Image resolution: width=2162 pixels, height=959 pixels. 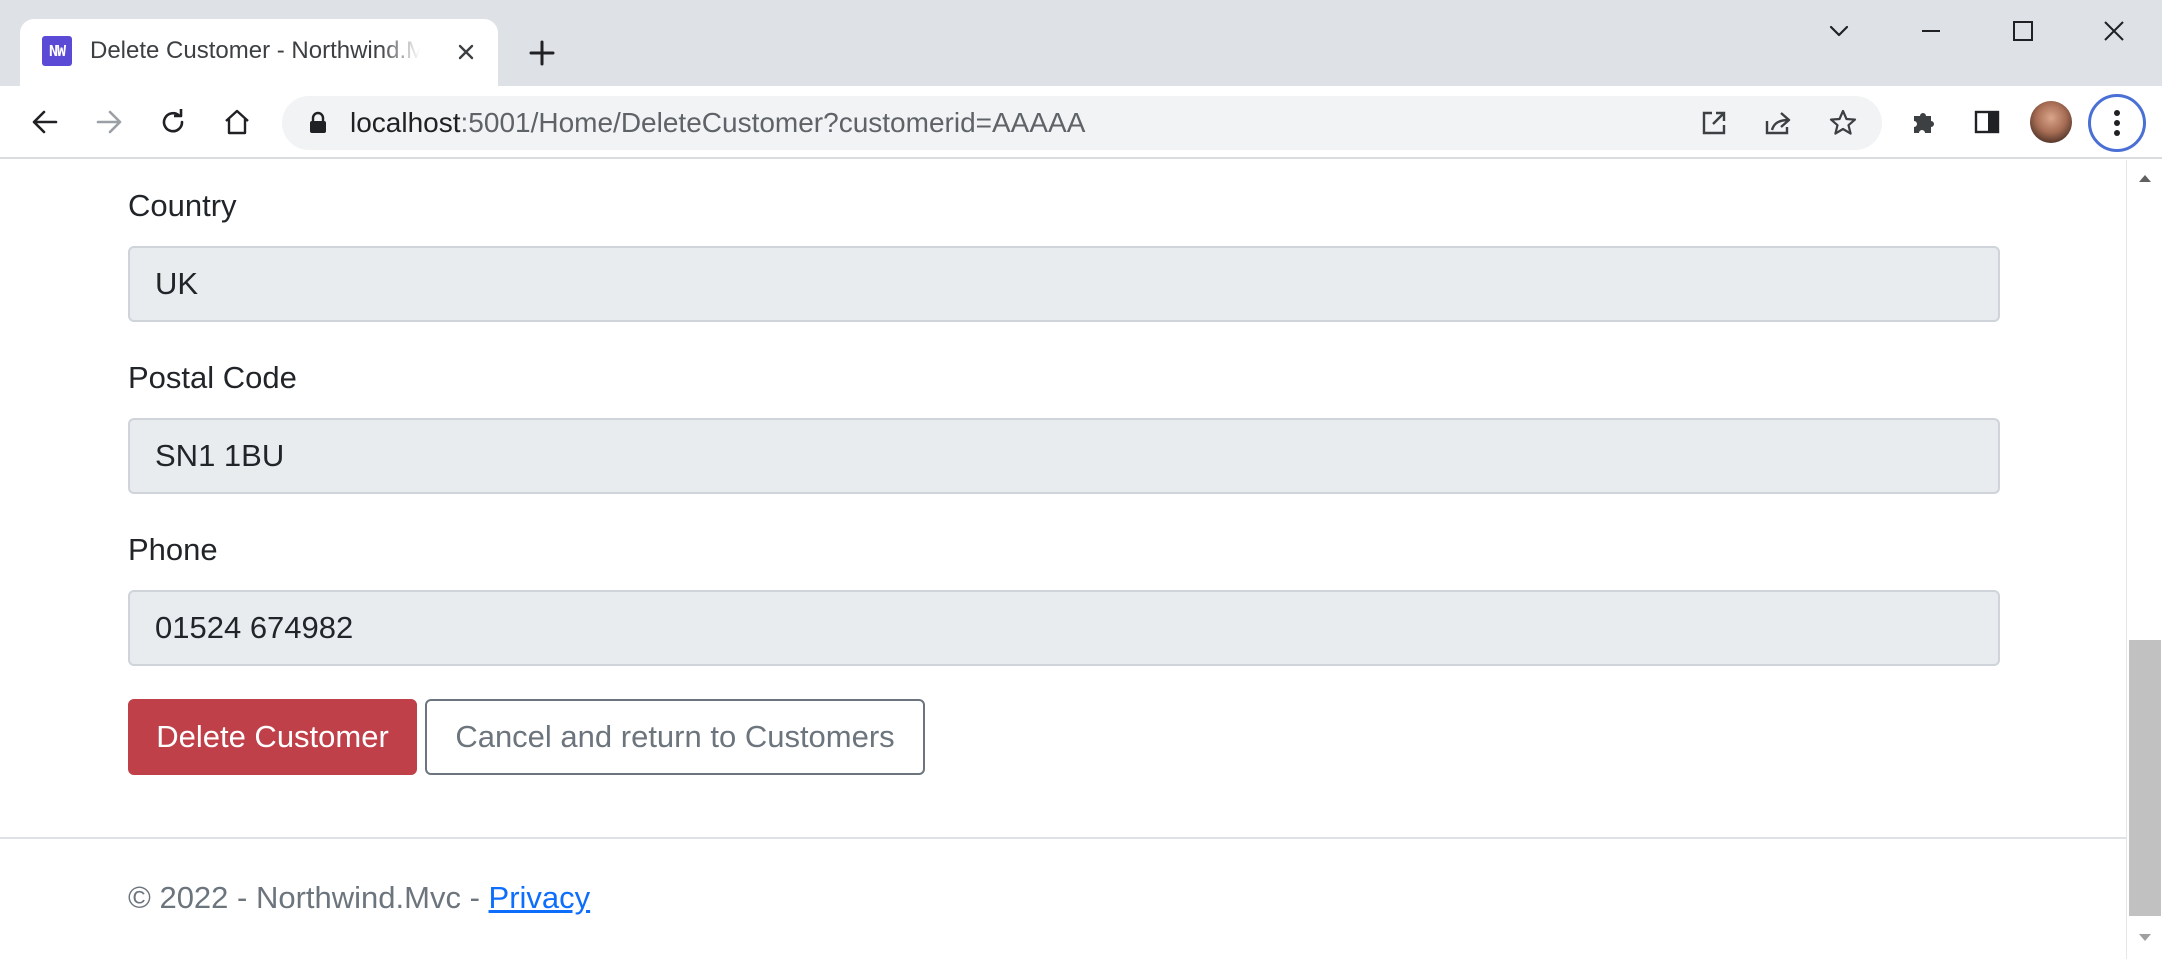 I want to click on bookmark-star-icon, so click(x=1843, y=123).